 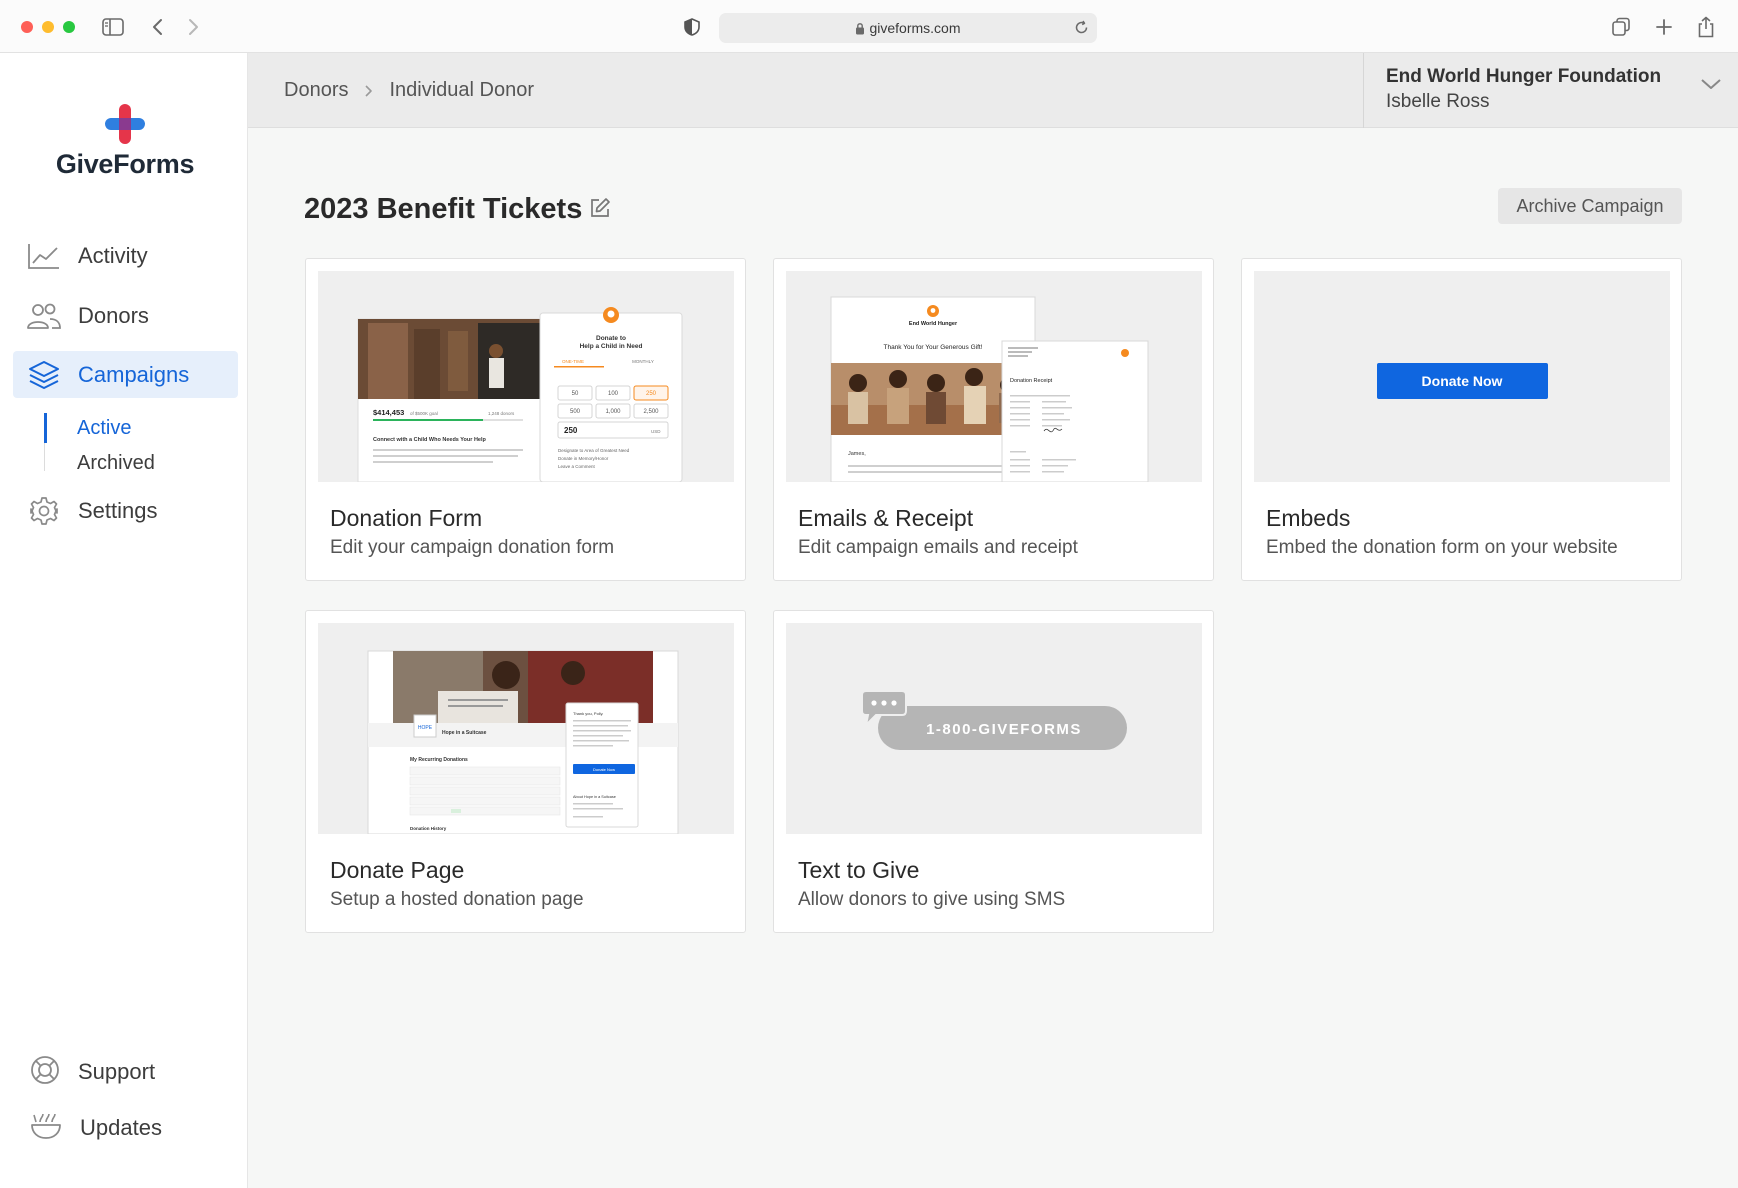 I want to click on svg-text: HOPE, so click(x=425, y=728).